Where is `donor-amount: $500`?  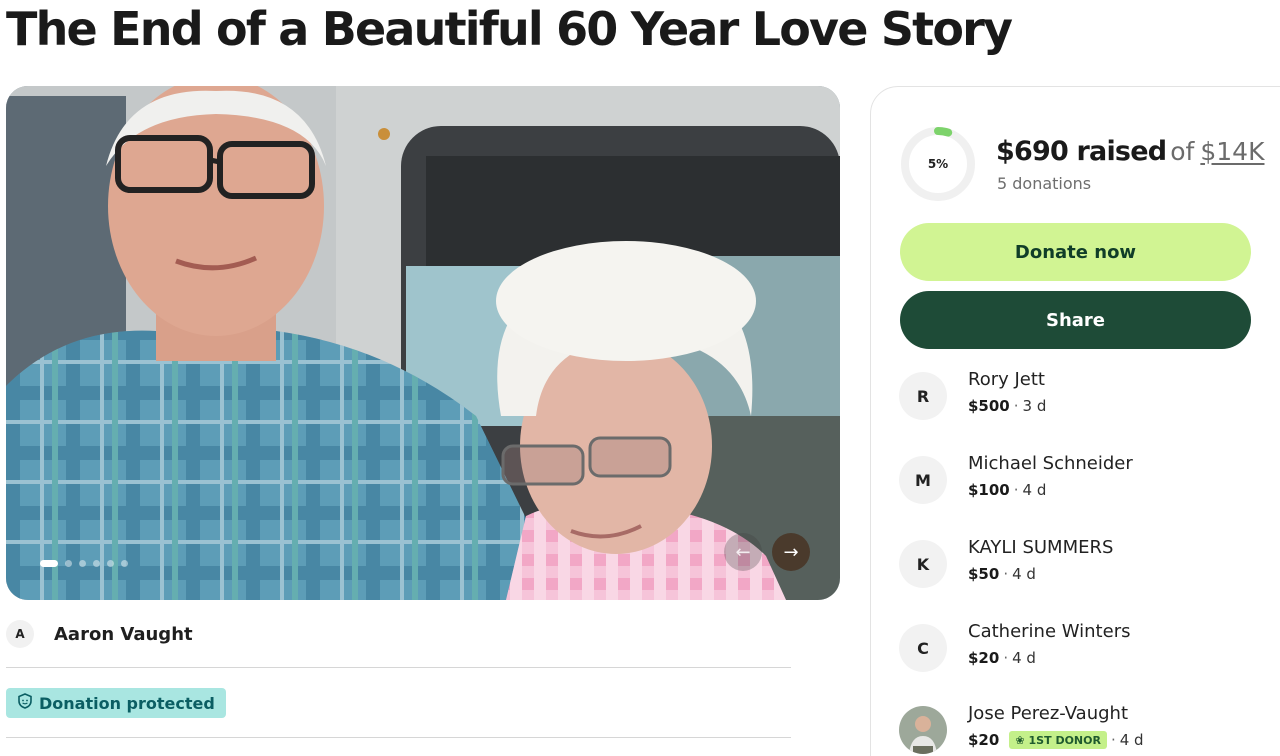 donor-amount: $500 is located at coordinates (989, 406).